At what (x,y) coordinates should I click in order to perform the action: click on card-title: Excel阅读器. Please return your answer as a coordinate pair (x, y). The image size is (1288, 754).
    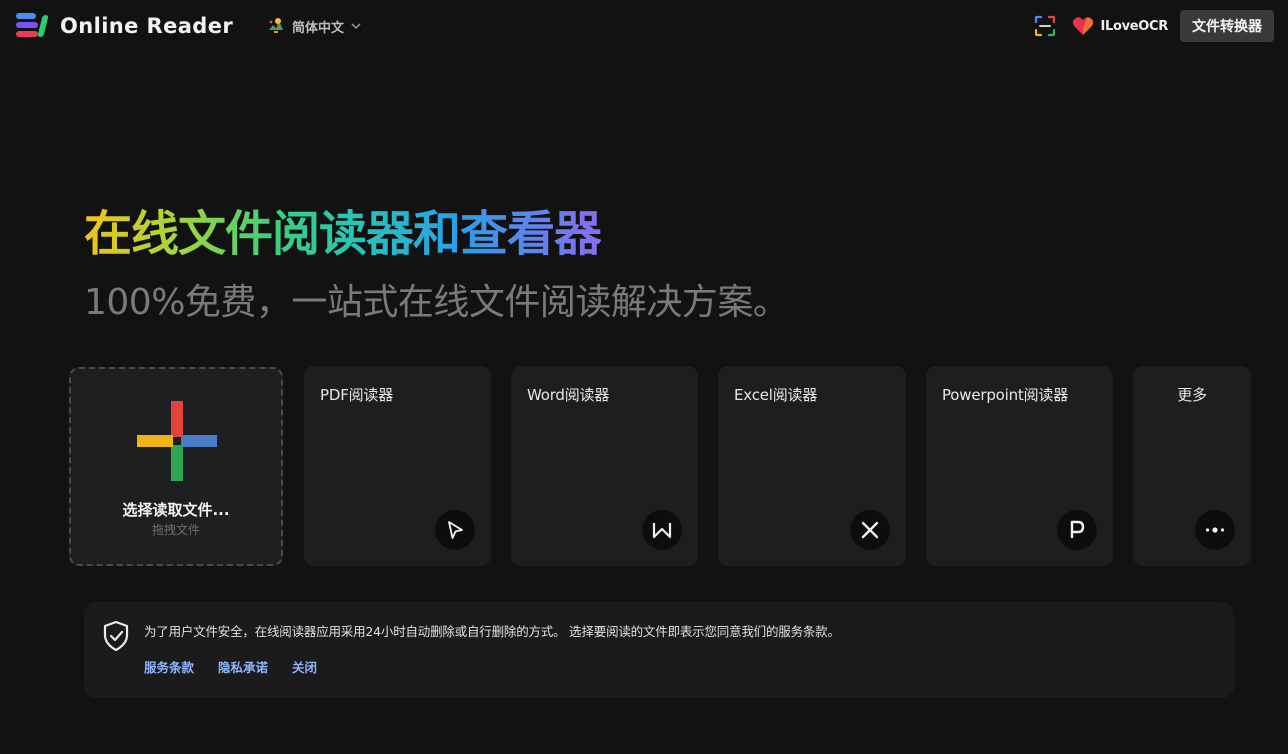
    Looking at the image, I should click on (776, 395).